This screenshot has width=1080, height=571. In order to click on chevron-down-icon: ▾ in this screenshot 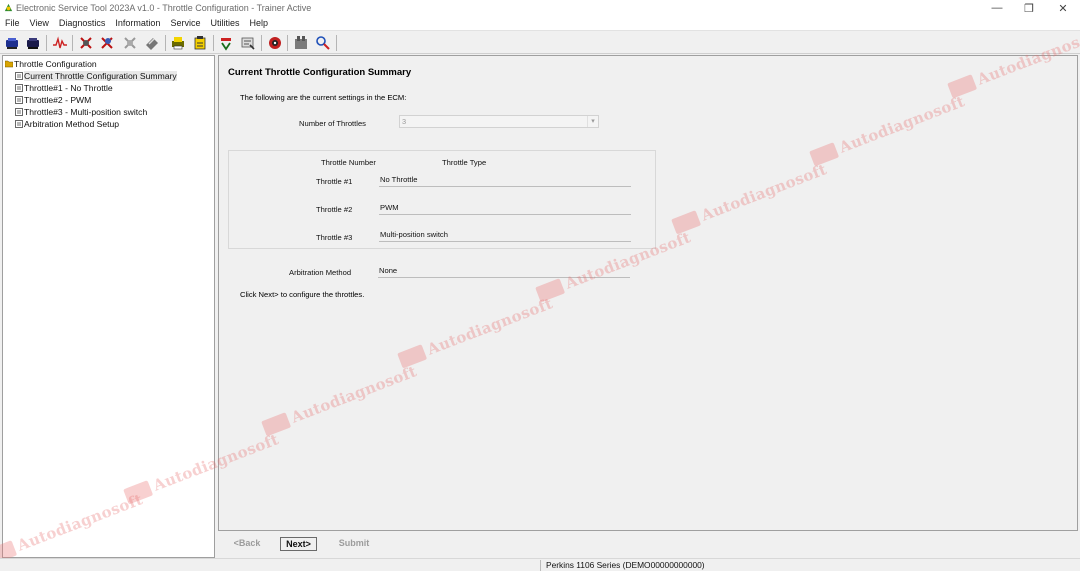, I will do `click(592, 121)`.